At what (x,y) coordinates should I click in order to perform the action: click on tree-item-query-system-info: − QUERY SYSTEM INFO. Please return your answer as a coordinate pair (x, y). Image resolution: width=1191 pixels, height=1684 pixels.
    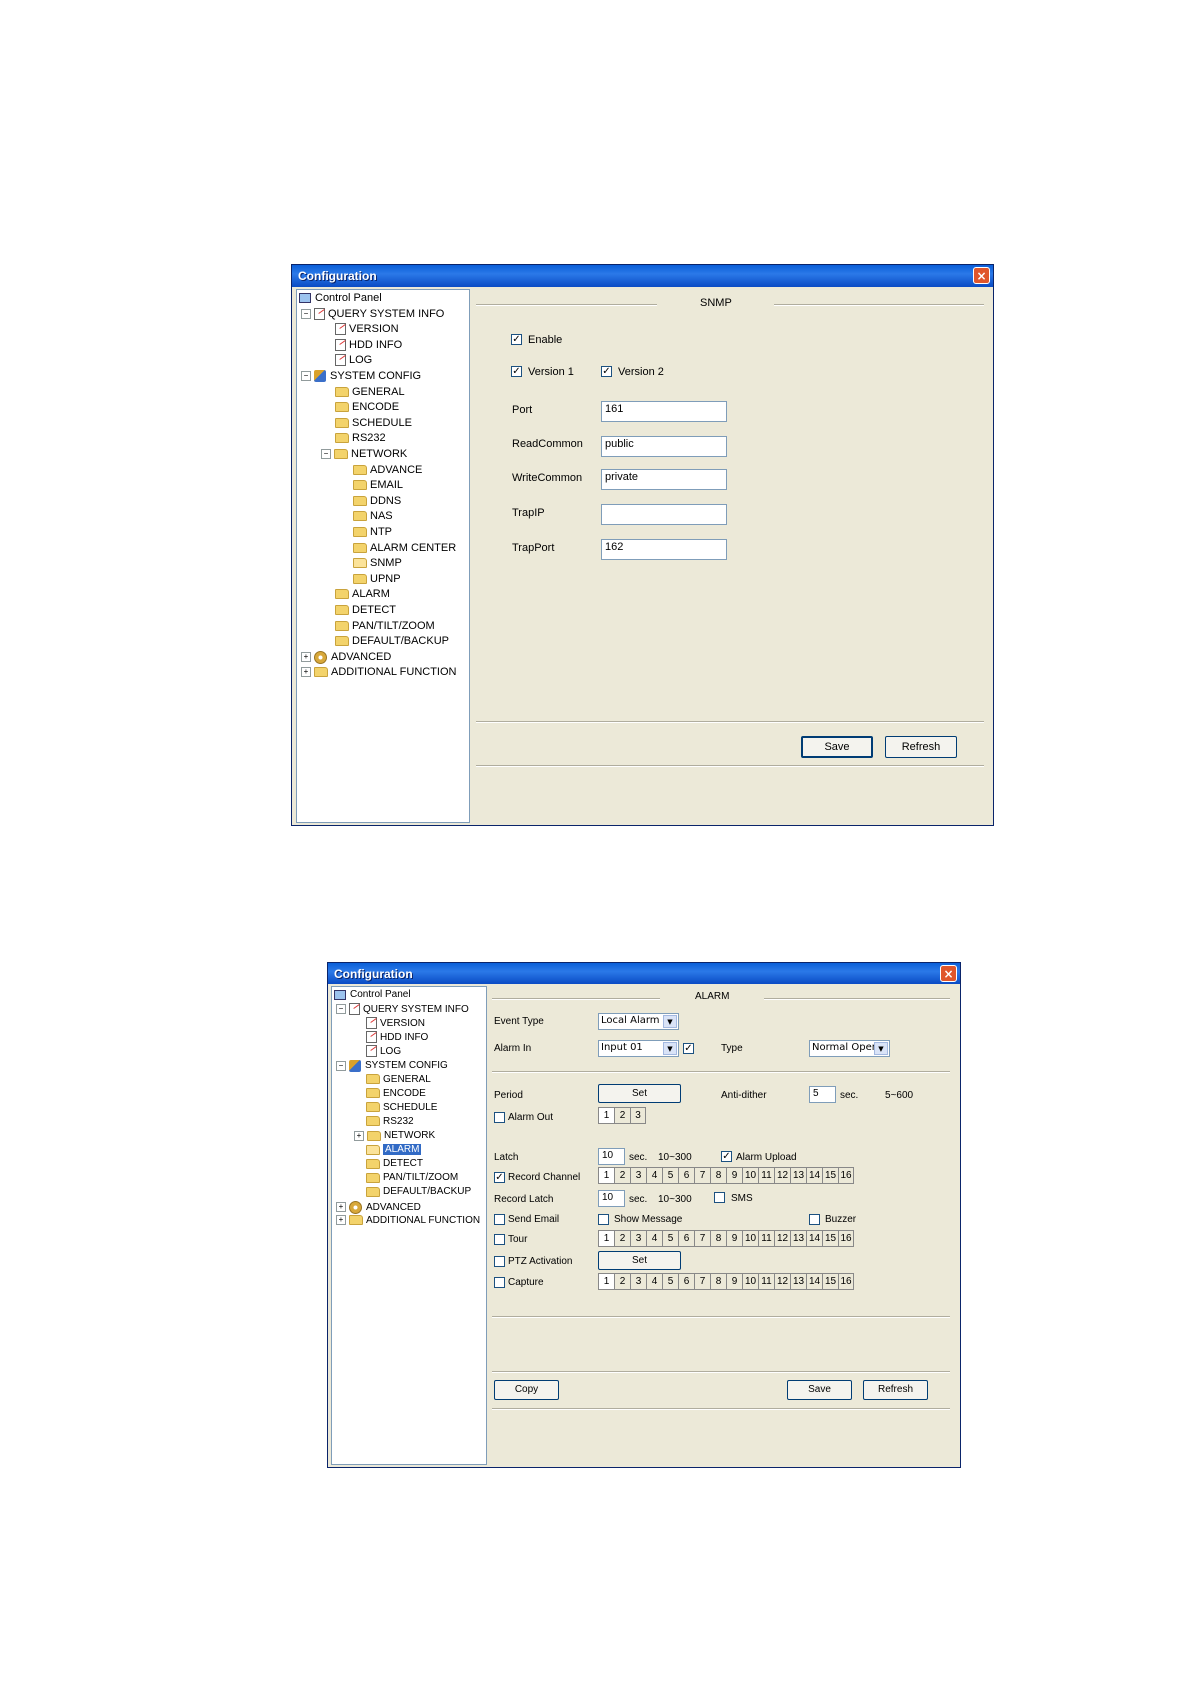
    Looking at the image, I should click on (402, 1009).